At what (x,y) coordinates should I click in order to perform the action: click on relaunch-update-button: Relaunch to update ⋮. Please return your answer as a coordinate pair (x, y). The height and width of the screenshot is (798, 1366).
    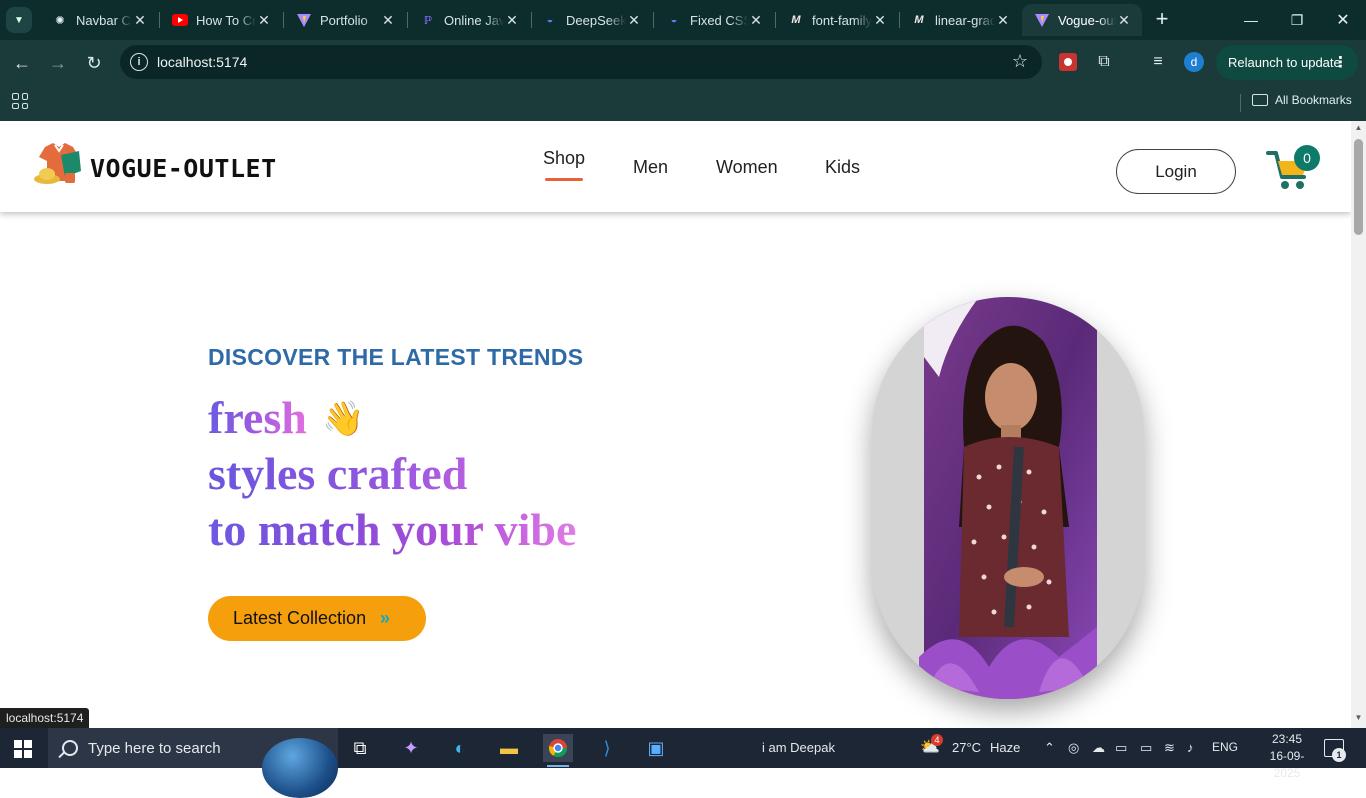
    Looking at the image, I should click on (1287, 62).